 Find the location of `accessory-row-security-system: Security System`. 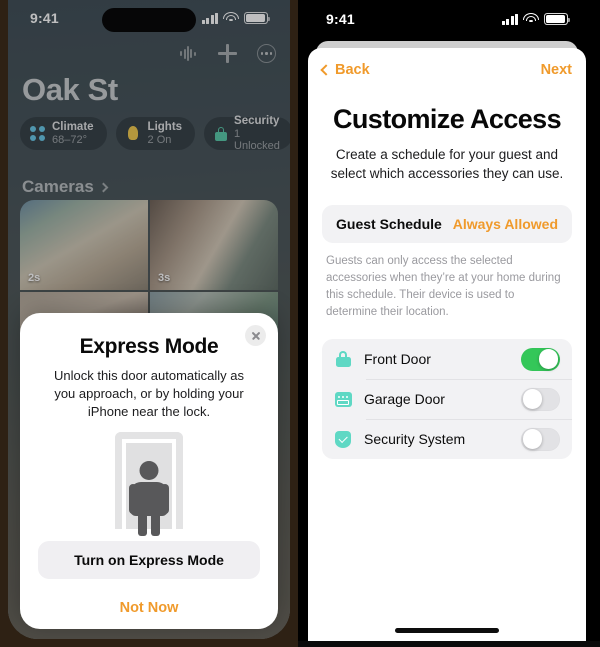

accessory-row-security-system: Security System is located at coordinates (447, 439).